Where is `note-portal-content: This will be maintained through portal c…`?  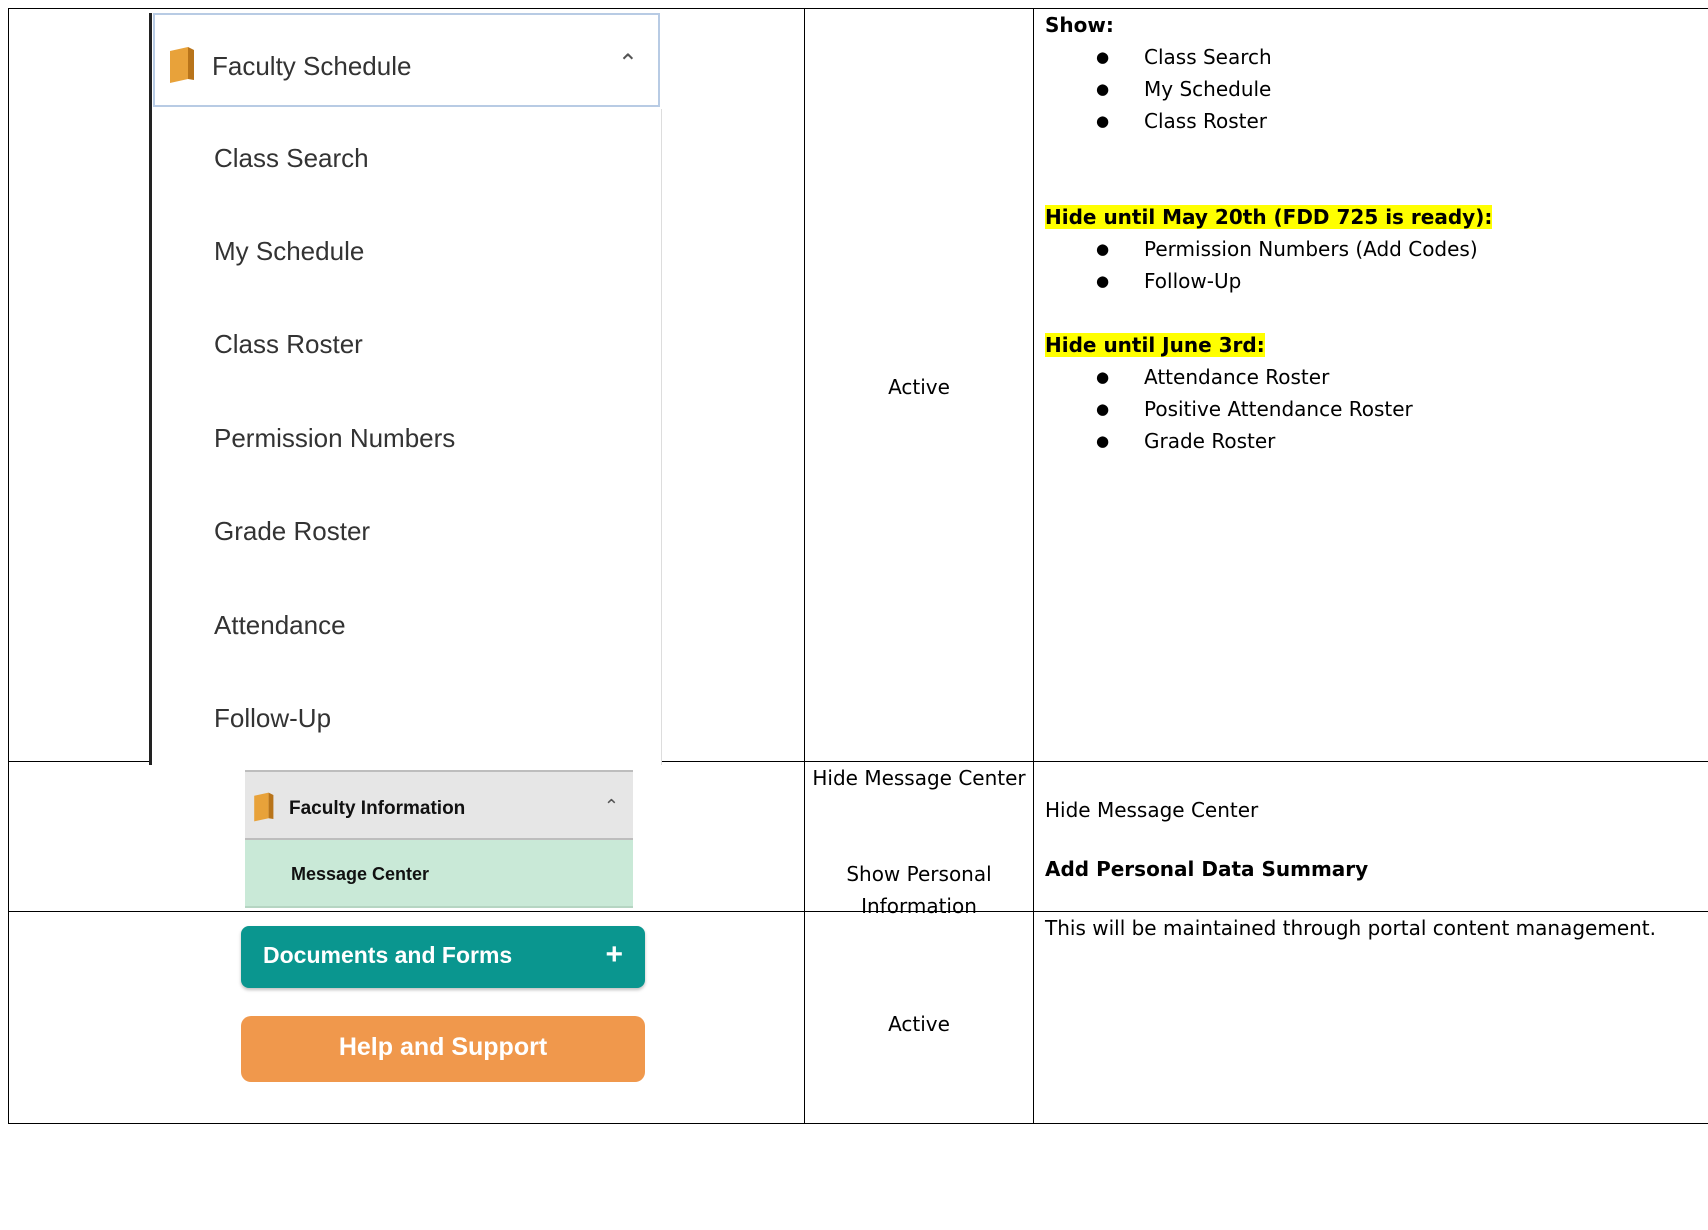 note-portal-content: This will be maintained through portal c… is located at coordinates (1350, 928).